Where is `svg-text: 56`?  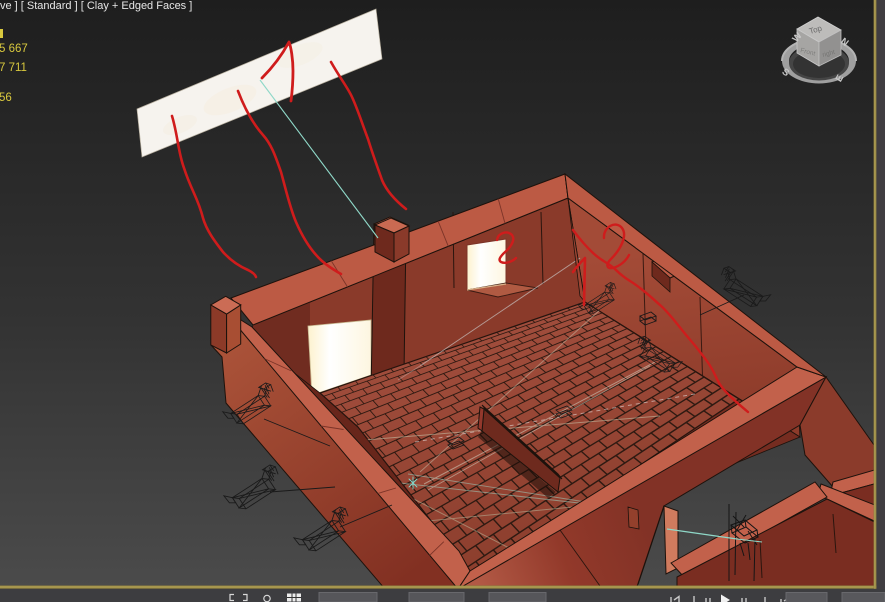
svg-text: 56 is located at coordinates (6, 98).